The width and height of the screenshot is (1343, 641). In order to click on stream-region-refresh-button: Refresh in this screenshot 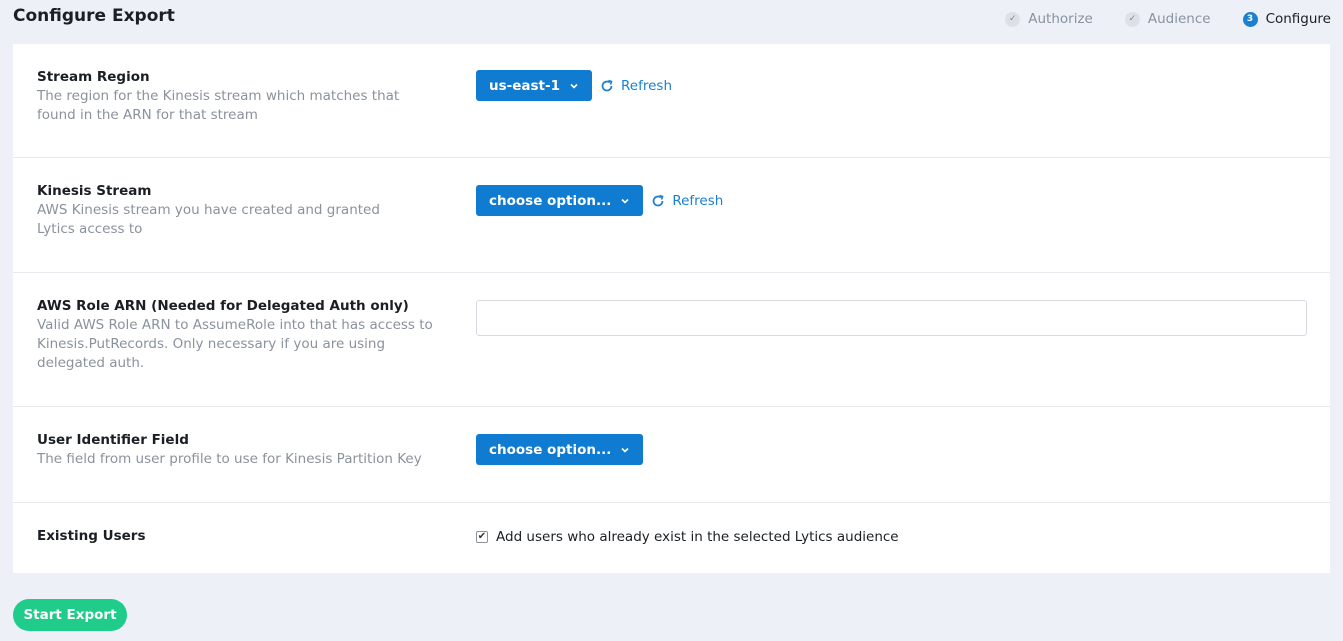, I will do `click(636, 86)`.